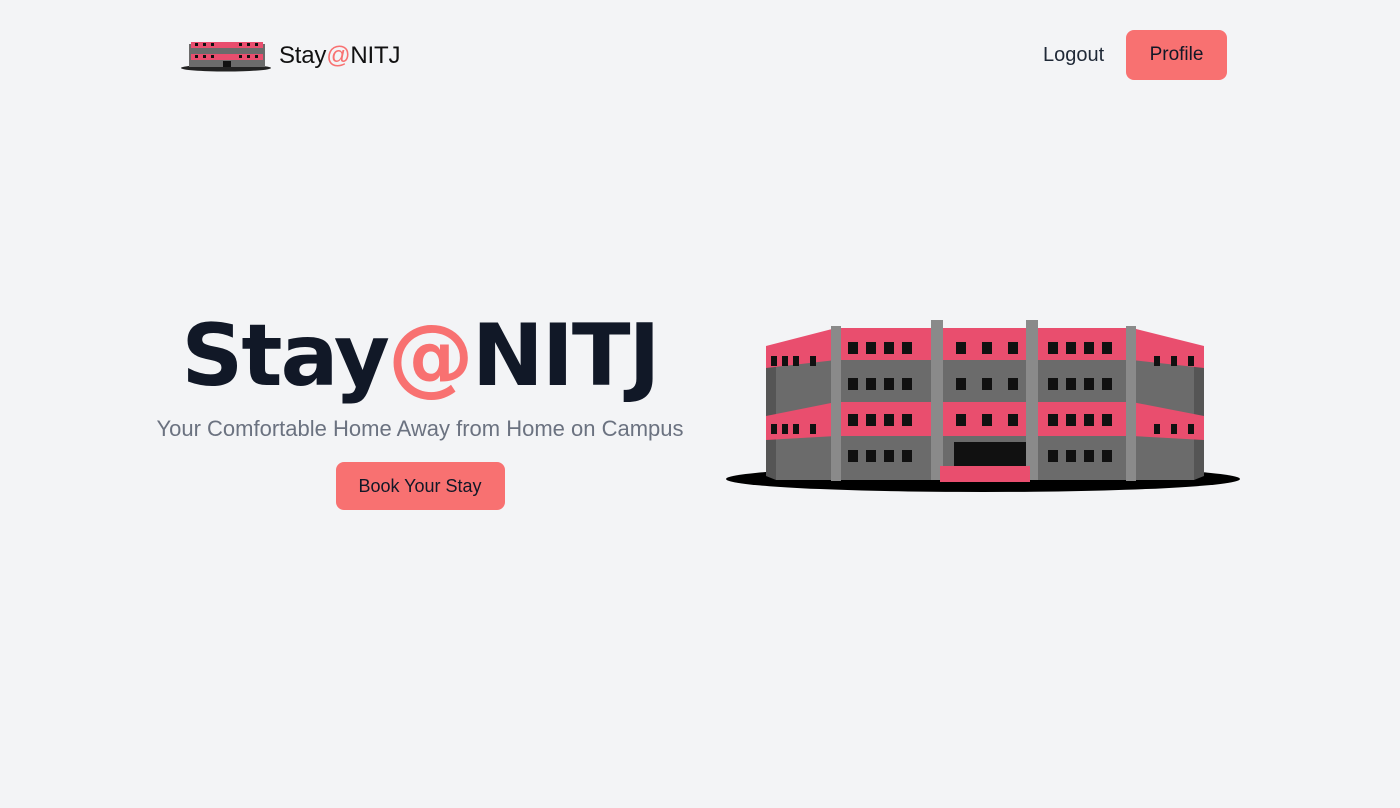 Image resolution: width=1400 pixels, height=808 pixels. Describe the element at coordinates (1176, 55) in the screenshot. I see `profile-button: Profile` at that location.